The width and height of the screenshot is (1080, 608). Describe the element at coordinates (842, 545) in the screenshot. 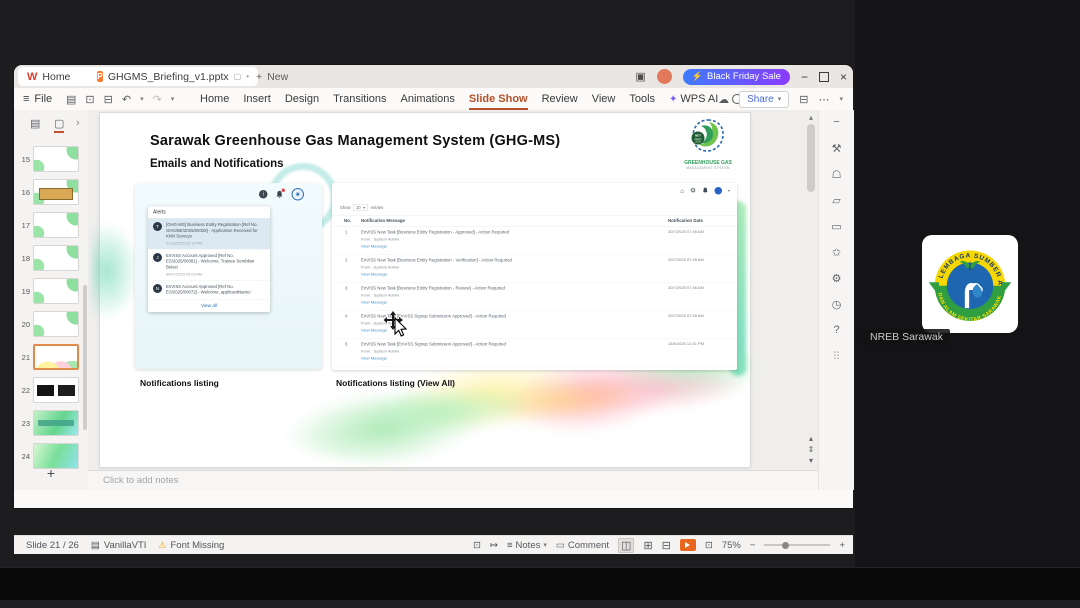

I see `zoom-in-button: +` at that location.